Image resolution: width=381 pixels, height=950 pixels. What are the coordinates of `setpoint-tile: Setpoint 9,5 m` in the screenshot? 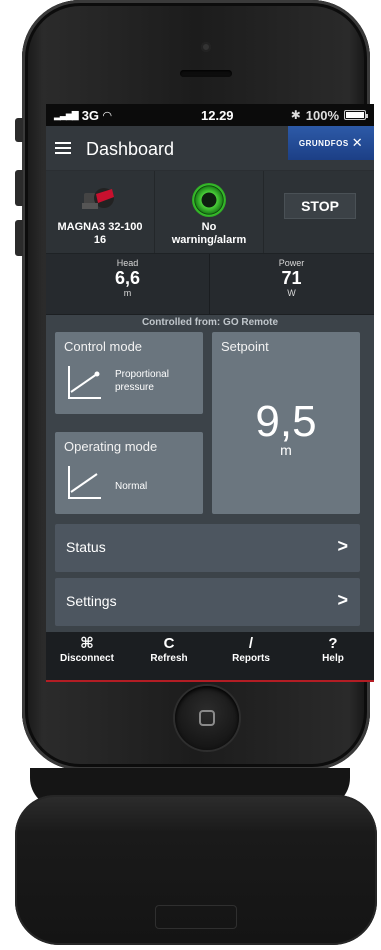 It's located at (286, 423).